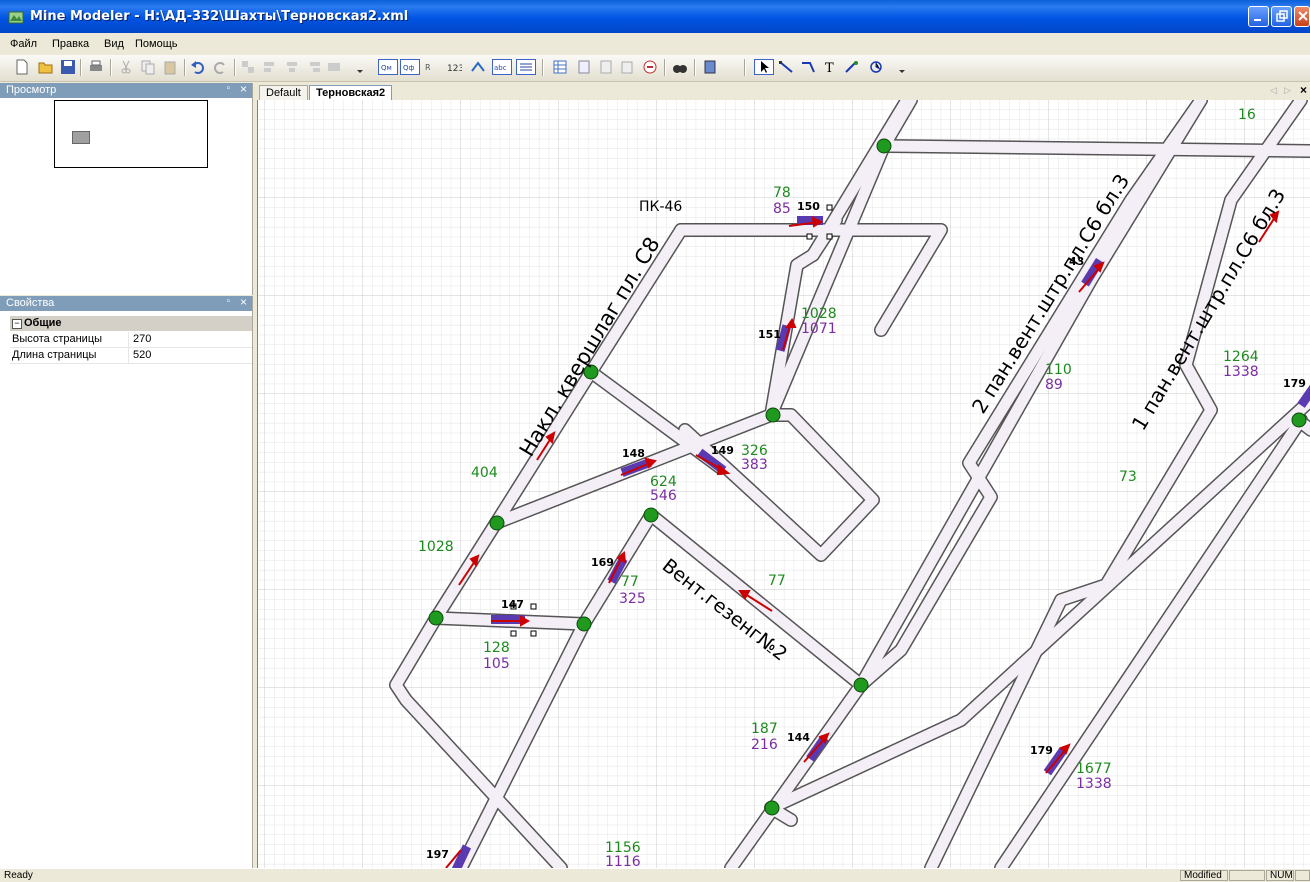 This screenshot has height=882, width=1310. What do you see at coordinates (198, 67) in the screenshot?
I see `undo-icon` at bounding box center [198, 67].